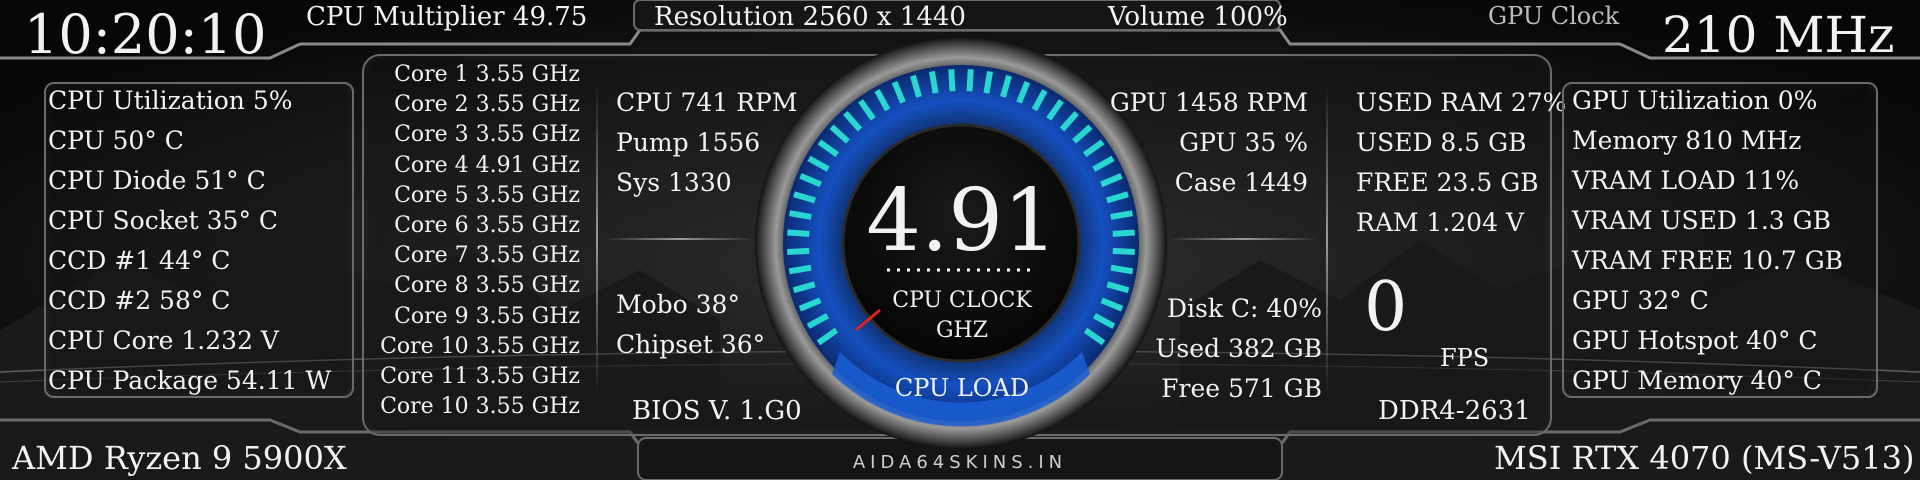 This screenshot has width=1920, height=480. I want to click on core-clock-item: Core 11 3.55 GHz, so click(480, 376).